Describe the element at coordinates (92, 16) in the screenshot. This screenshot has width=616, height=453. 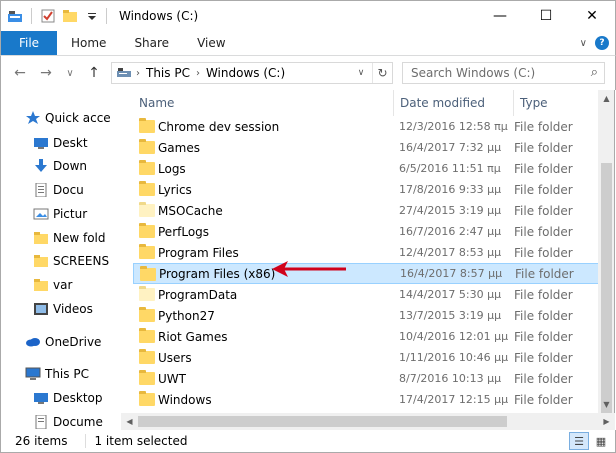
I see `customize-toolbar-icon` at that location.